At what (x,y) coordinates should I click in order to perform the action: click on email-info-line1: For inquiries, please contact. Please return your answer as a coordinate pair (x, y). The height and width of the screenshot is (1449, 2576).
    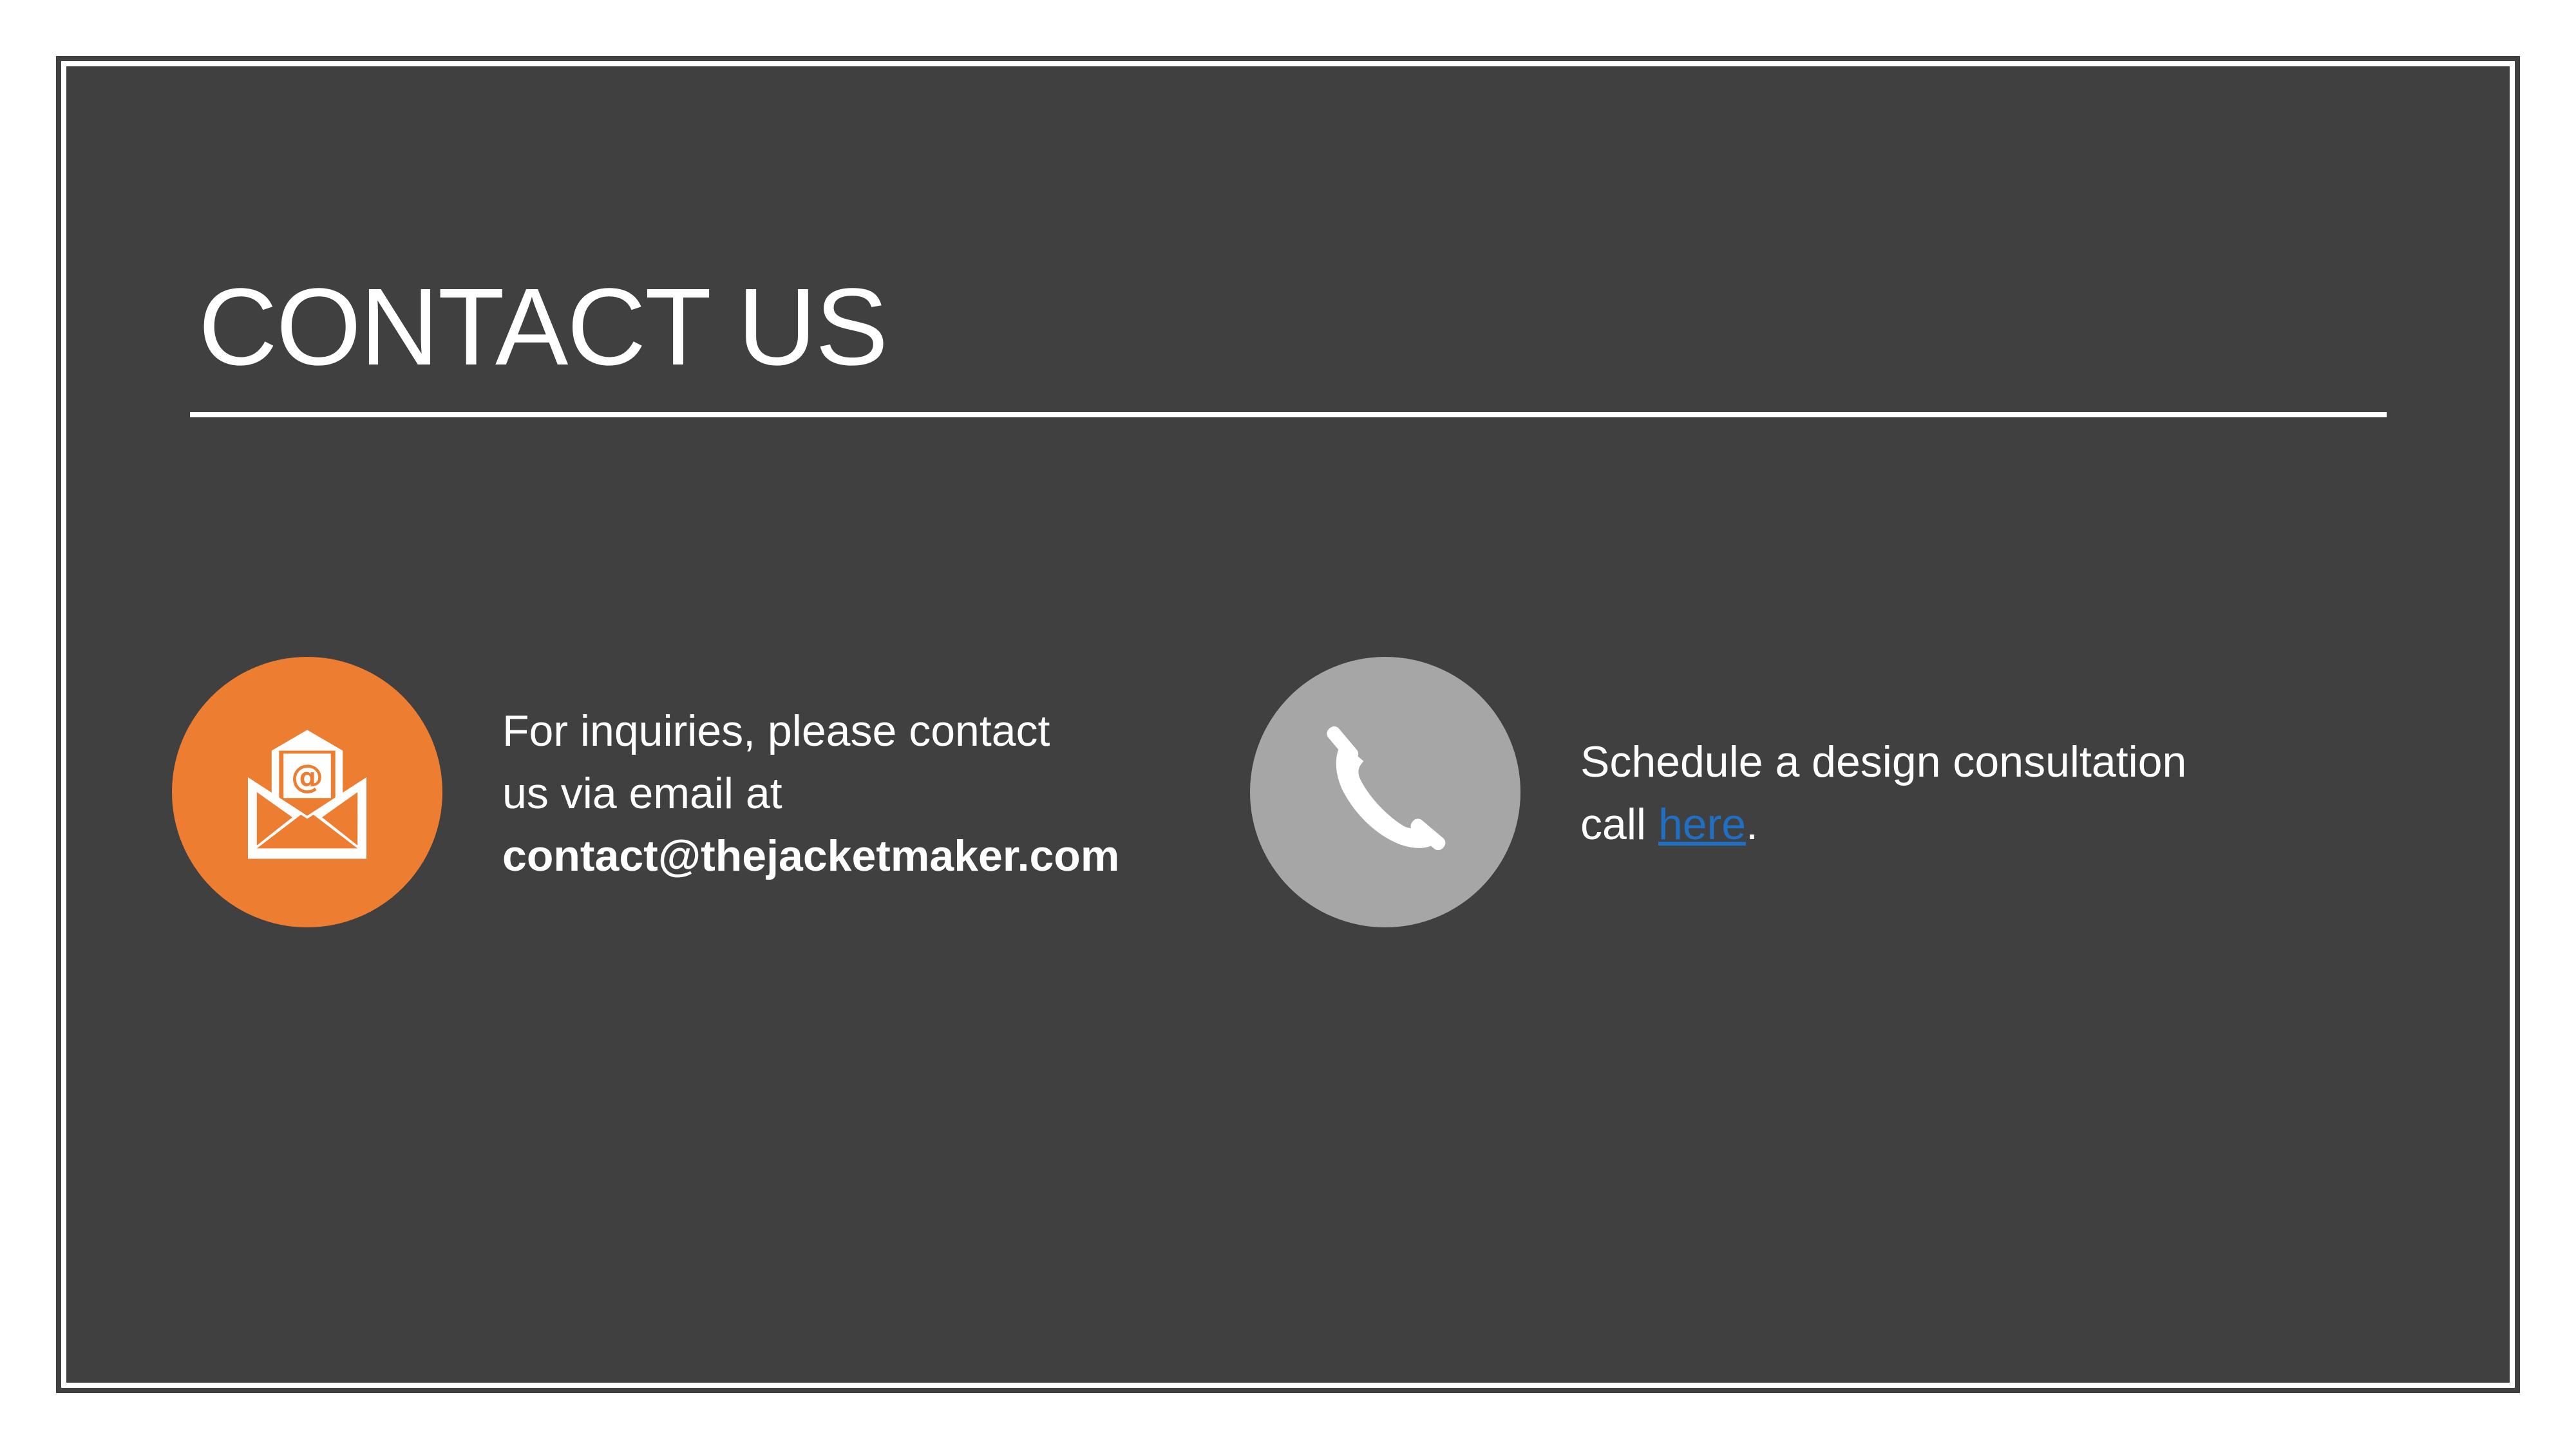
    Looking at the image, I should click on (776, 730).